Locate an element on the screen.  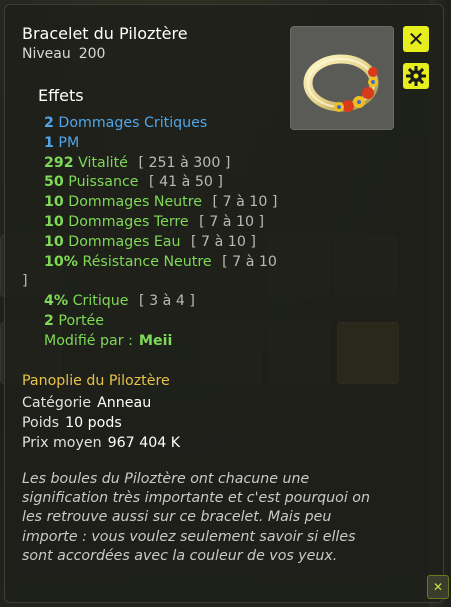
effect-row: 2 Portée is located at coordinates (171, 322).